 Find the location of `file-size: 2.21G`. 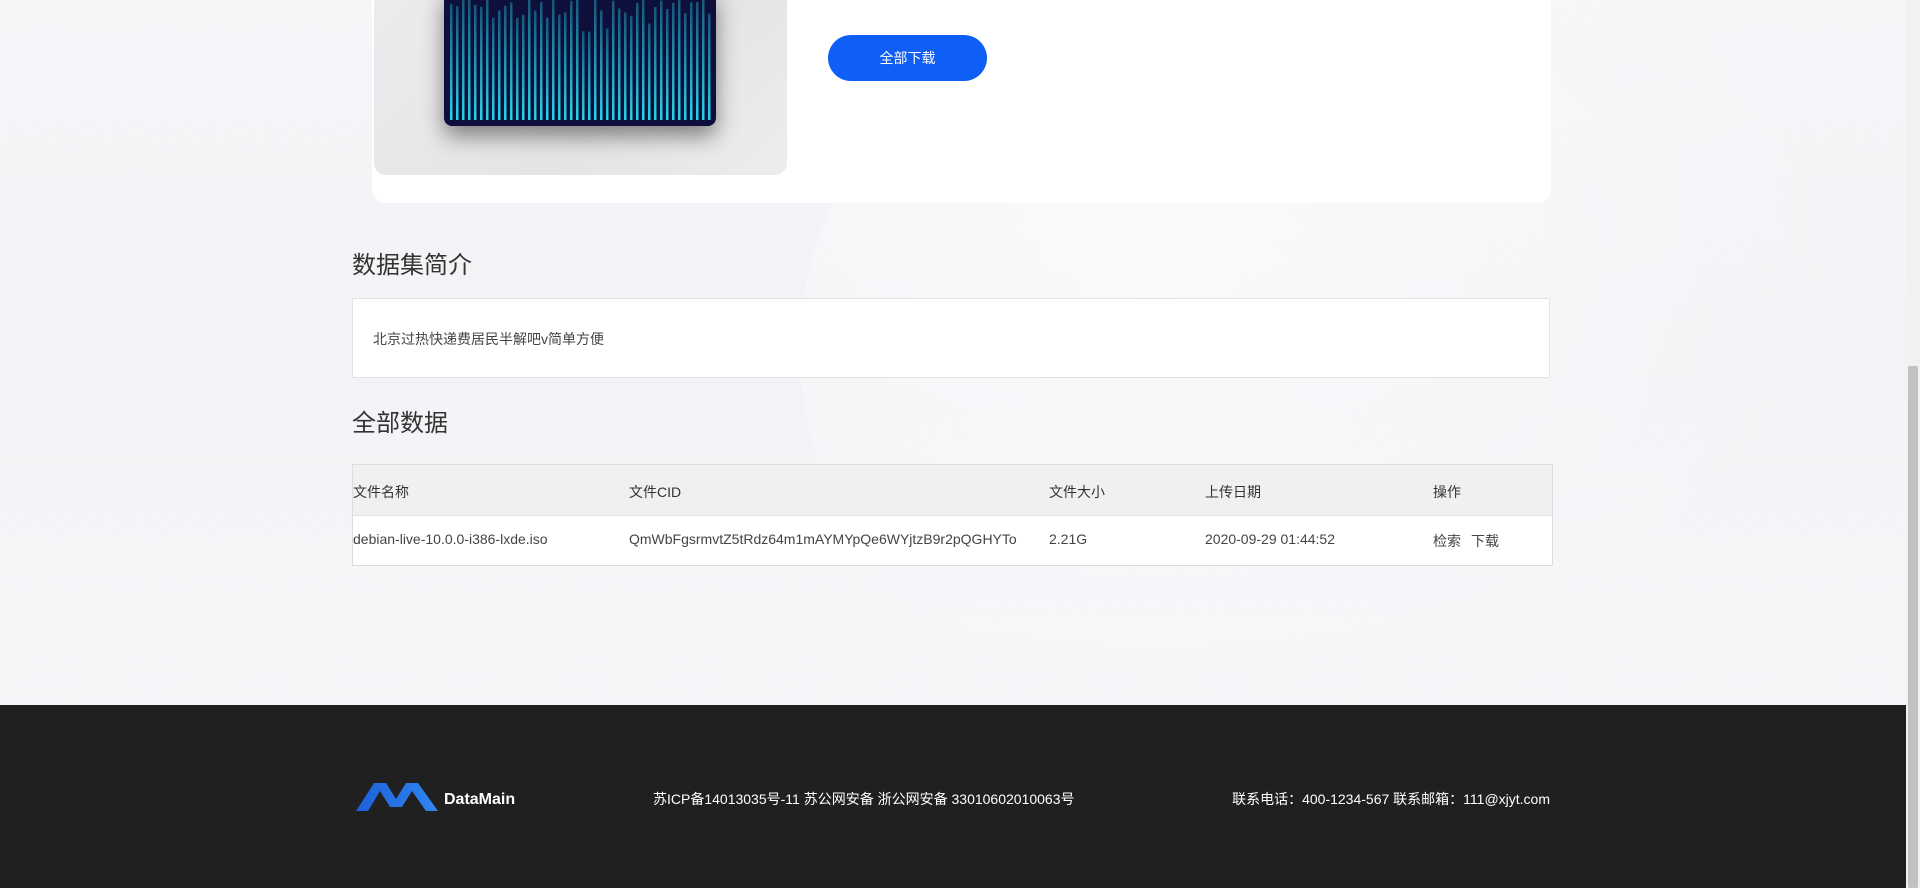

file-size: 2.21G is located at coordinates (1068, 539).